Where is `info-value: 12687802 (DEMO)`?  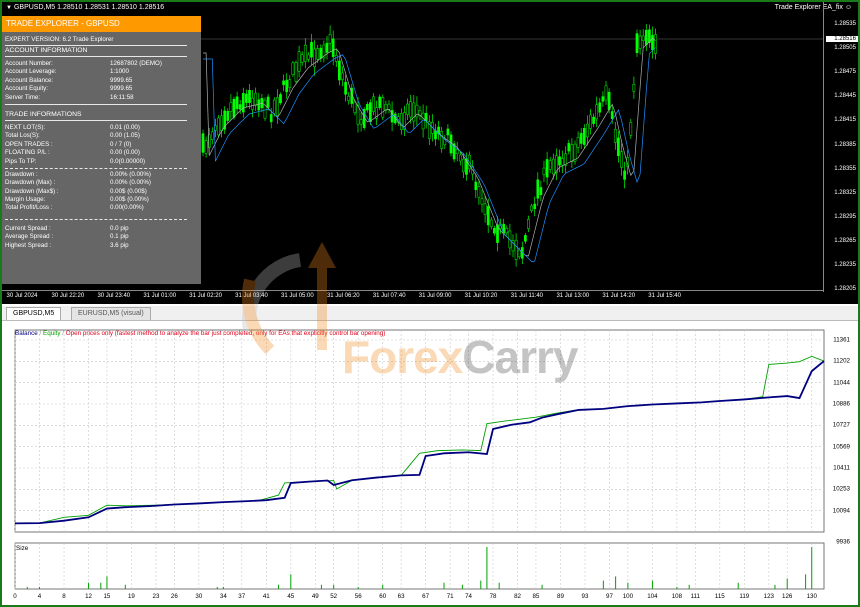 info-value: 12687802 (DEMO) is located at coordinates (136, 63).